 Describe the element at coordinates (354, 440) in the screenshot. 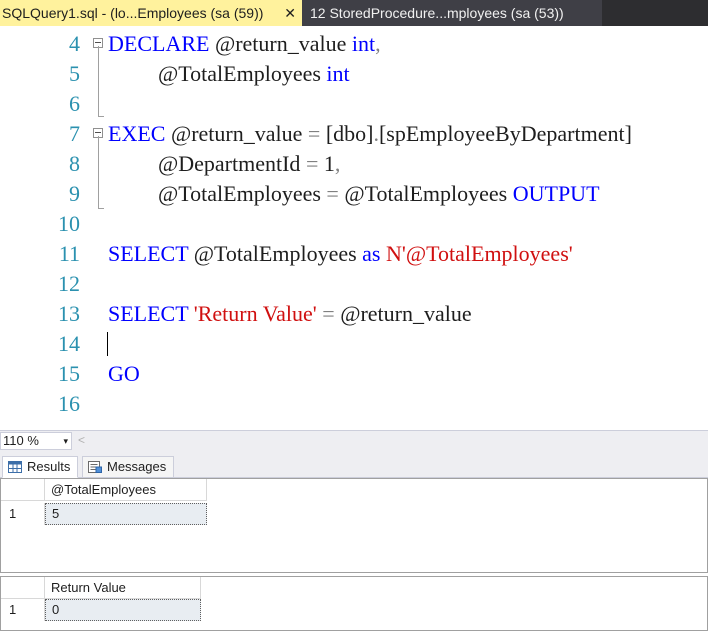

I see `zoom-bar: 110 % ▾ <` at that location.